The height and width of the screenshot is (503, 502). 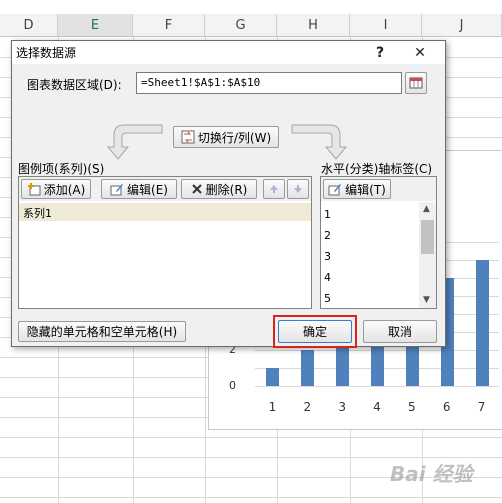 What do you see at coordinates (342, 407) in the screenshot?
I see `x-tick-label: 3` at bounding box center [342, 407].